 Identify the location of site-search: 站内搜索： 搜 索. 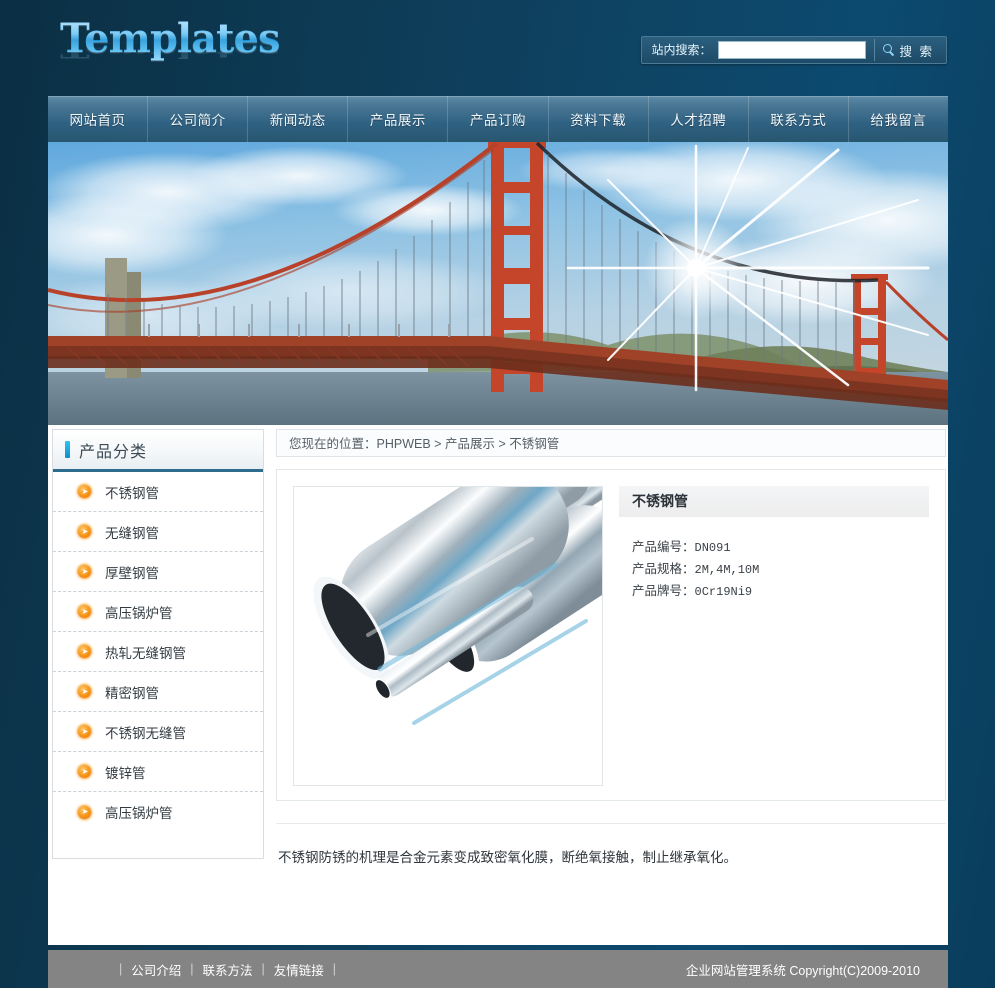
(793, 50).